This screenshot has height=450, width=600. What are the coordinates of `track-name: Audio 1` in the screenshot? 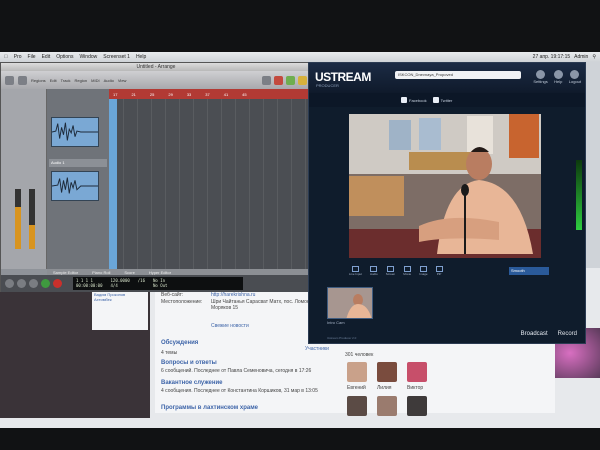 It's located at (78, 163).